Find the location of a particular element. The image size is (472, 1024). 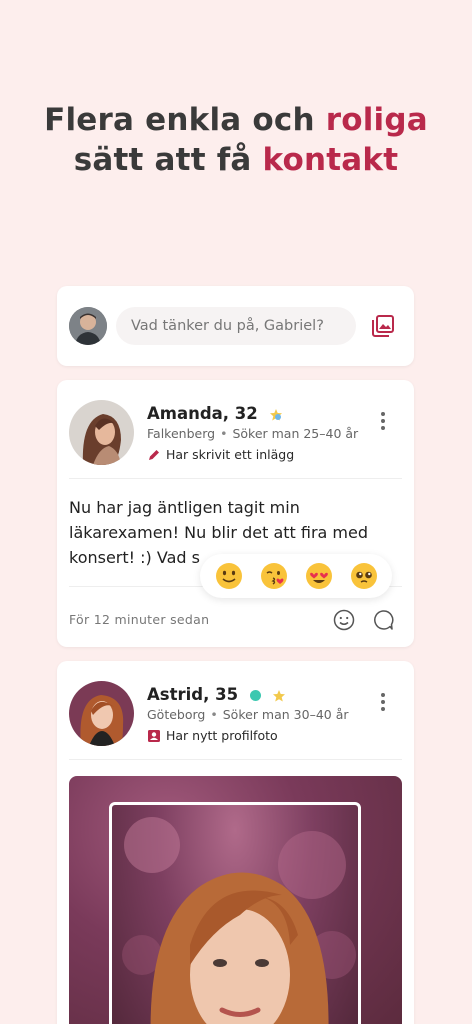

post-composer: Vad tänker du på, Gabriel? is located at coordinates (235, 326).